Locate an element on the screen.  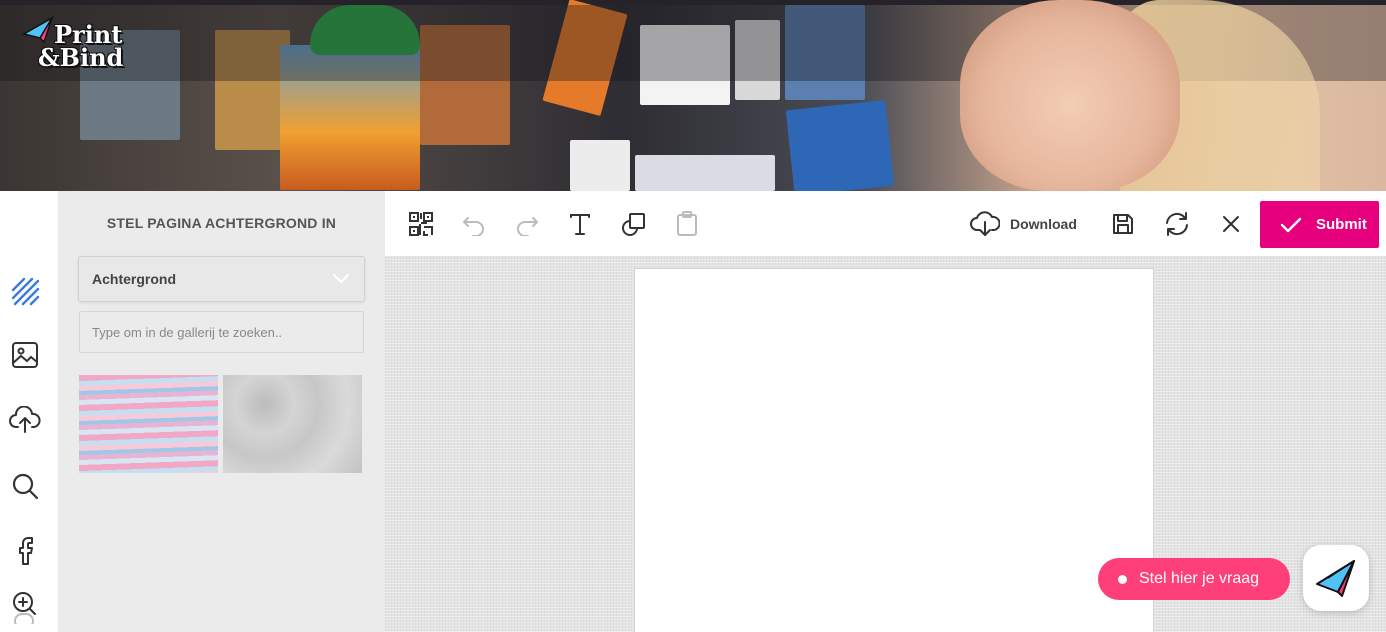
close-icon is located at coordinates (1231, 224).